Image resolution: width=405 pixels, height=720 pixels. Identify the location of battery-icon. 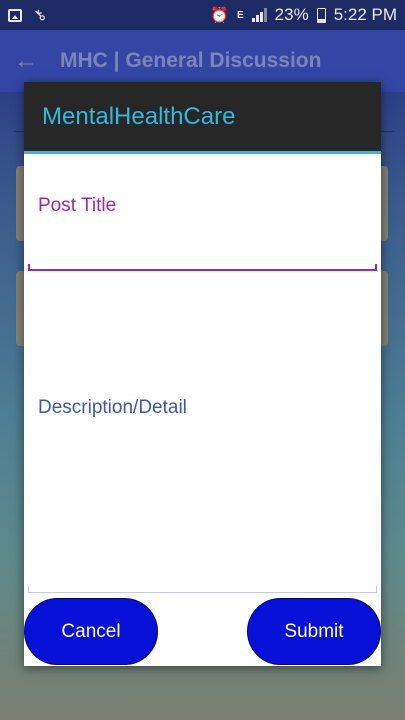
(321, 15).